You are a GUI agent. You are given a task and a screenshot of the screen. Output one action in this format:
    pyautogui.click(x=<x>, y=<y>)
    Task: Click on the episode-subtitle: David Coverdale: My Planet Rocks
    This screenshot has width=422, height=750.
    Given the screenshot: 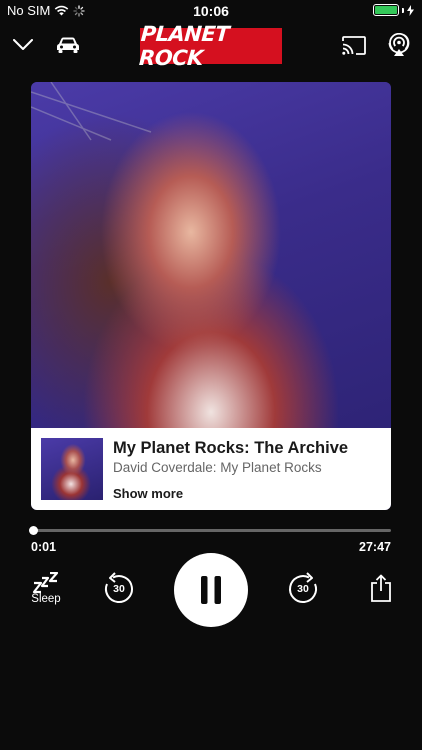 What is the action you would take?
    pyautogui.click(x=217, y=467)
    